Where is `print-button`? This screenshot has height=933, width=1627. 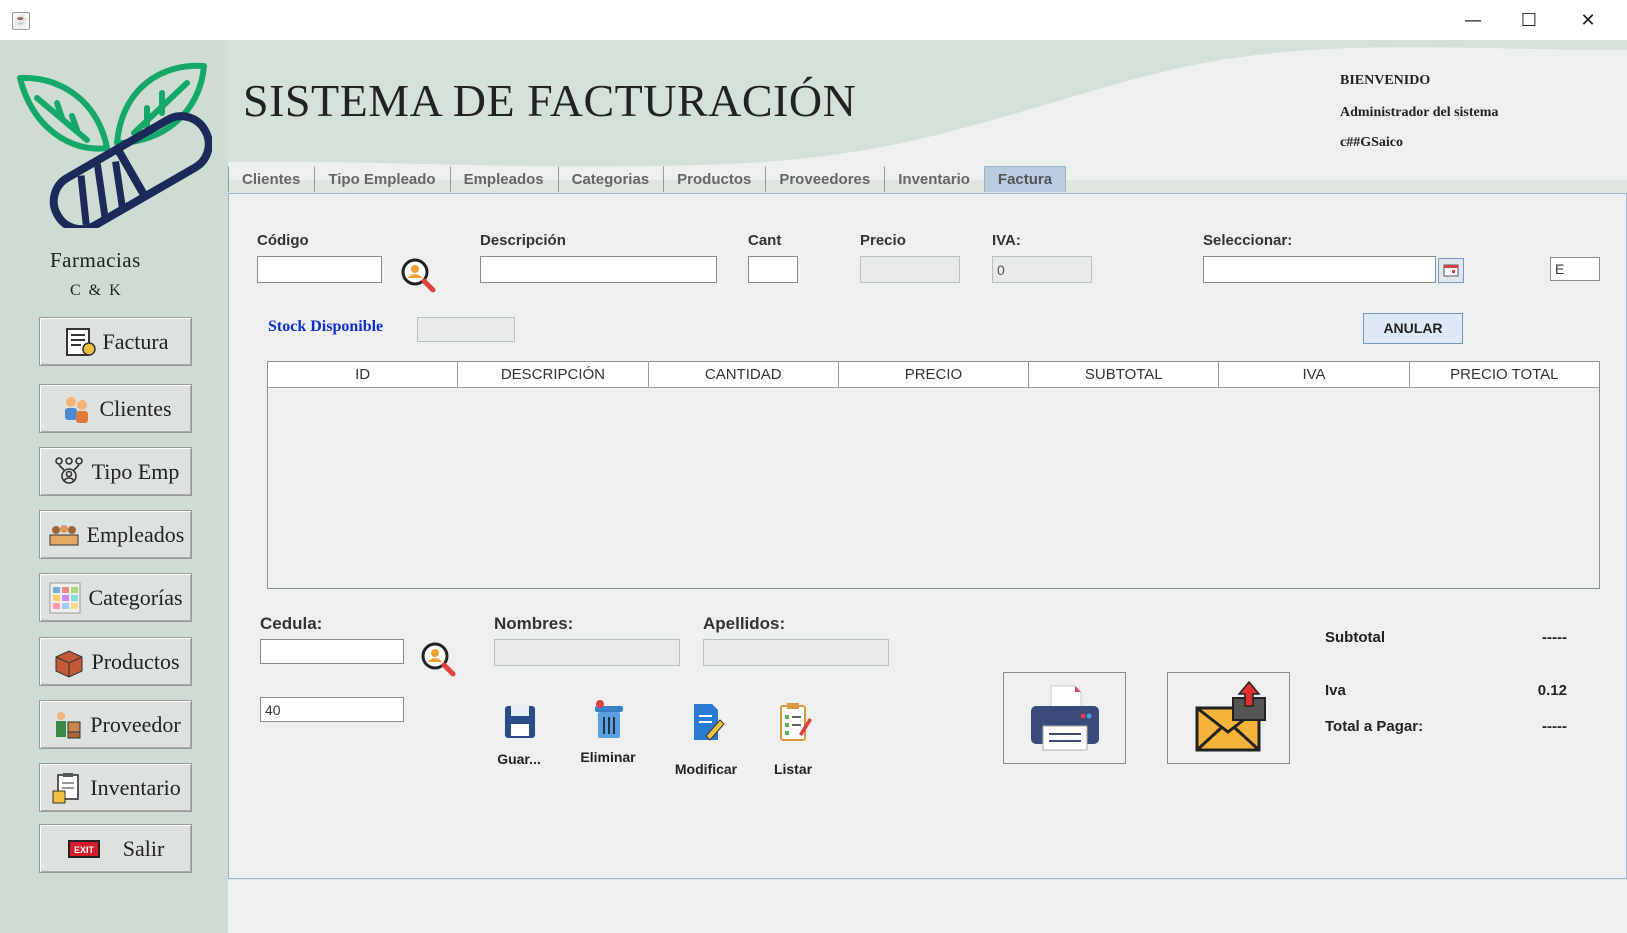 print-button is located at coordinates (1064, 718).